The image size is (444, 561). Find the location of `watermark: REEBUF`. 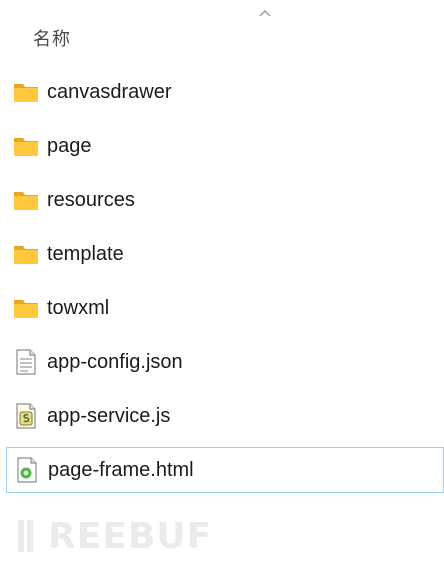

watermark: REEBUF is located at coordinates (138, 536).